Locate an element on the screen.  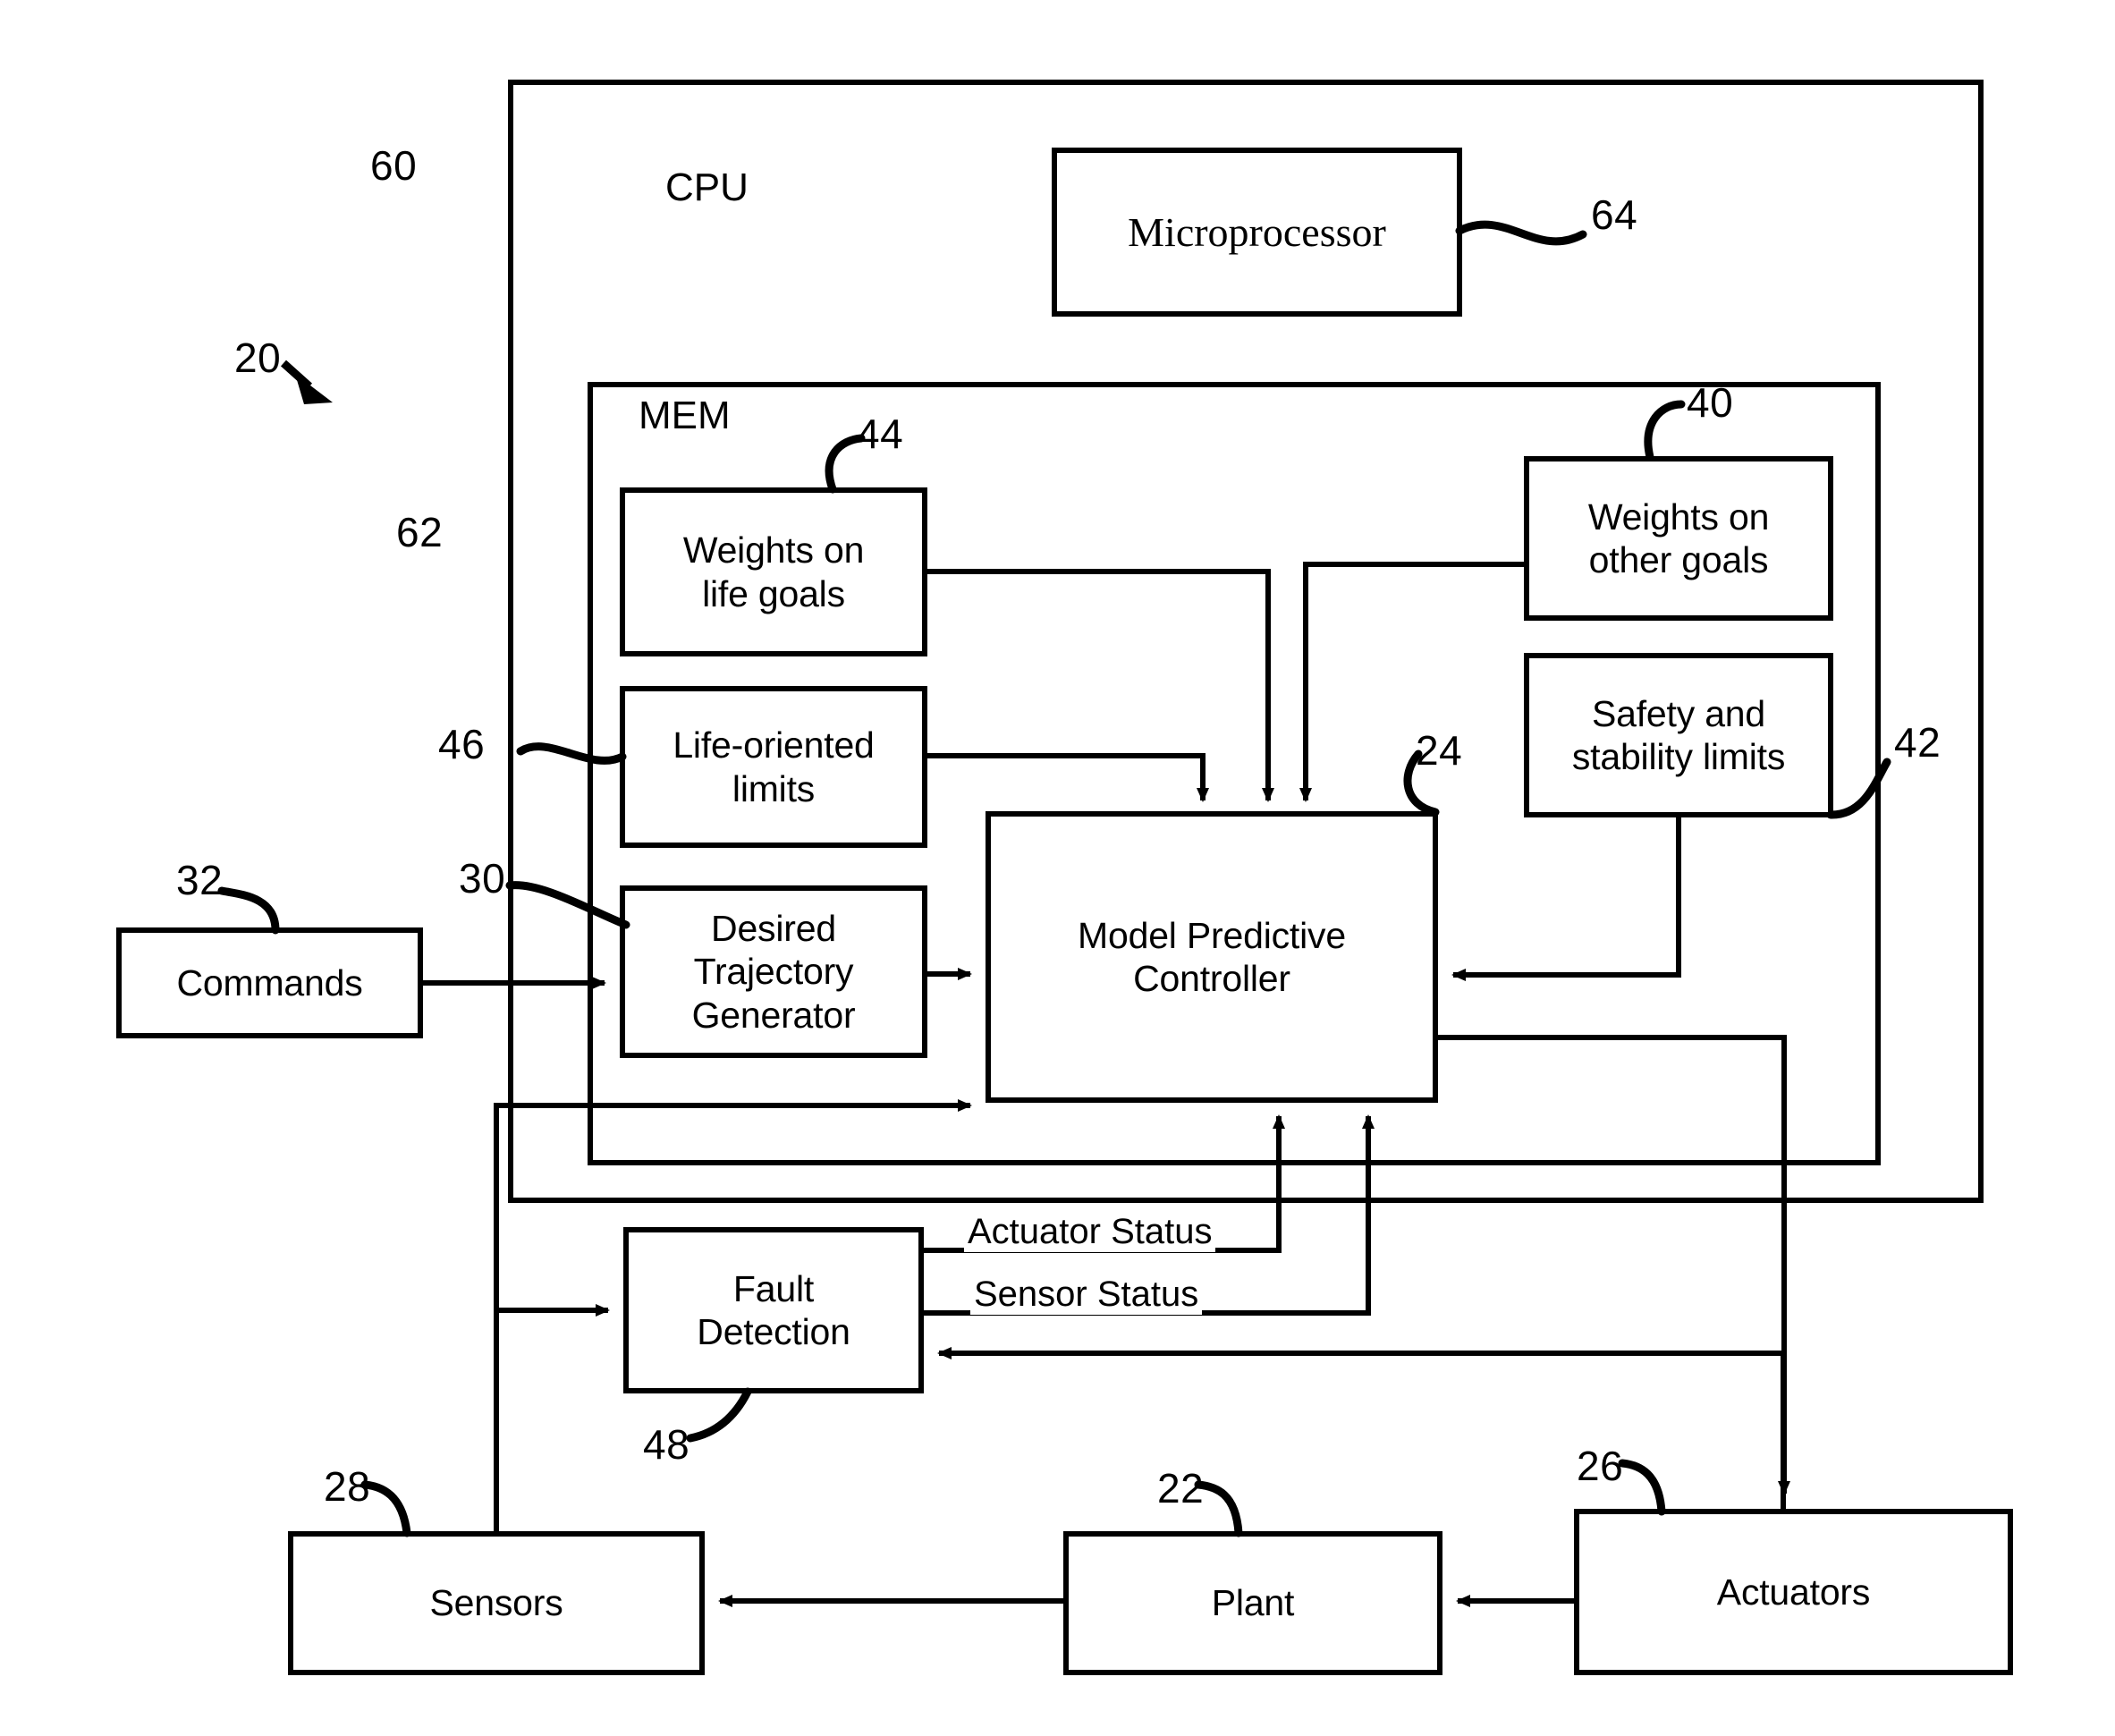
ref-numeral-62: 62 is located at coordinates (420, 532).